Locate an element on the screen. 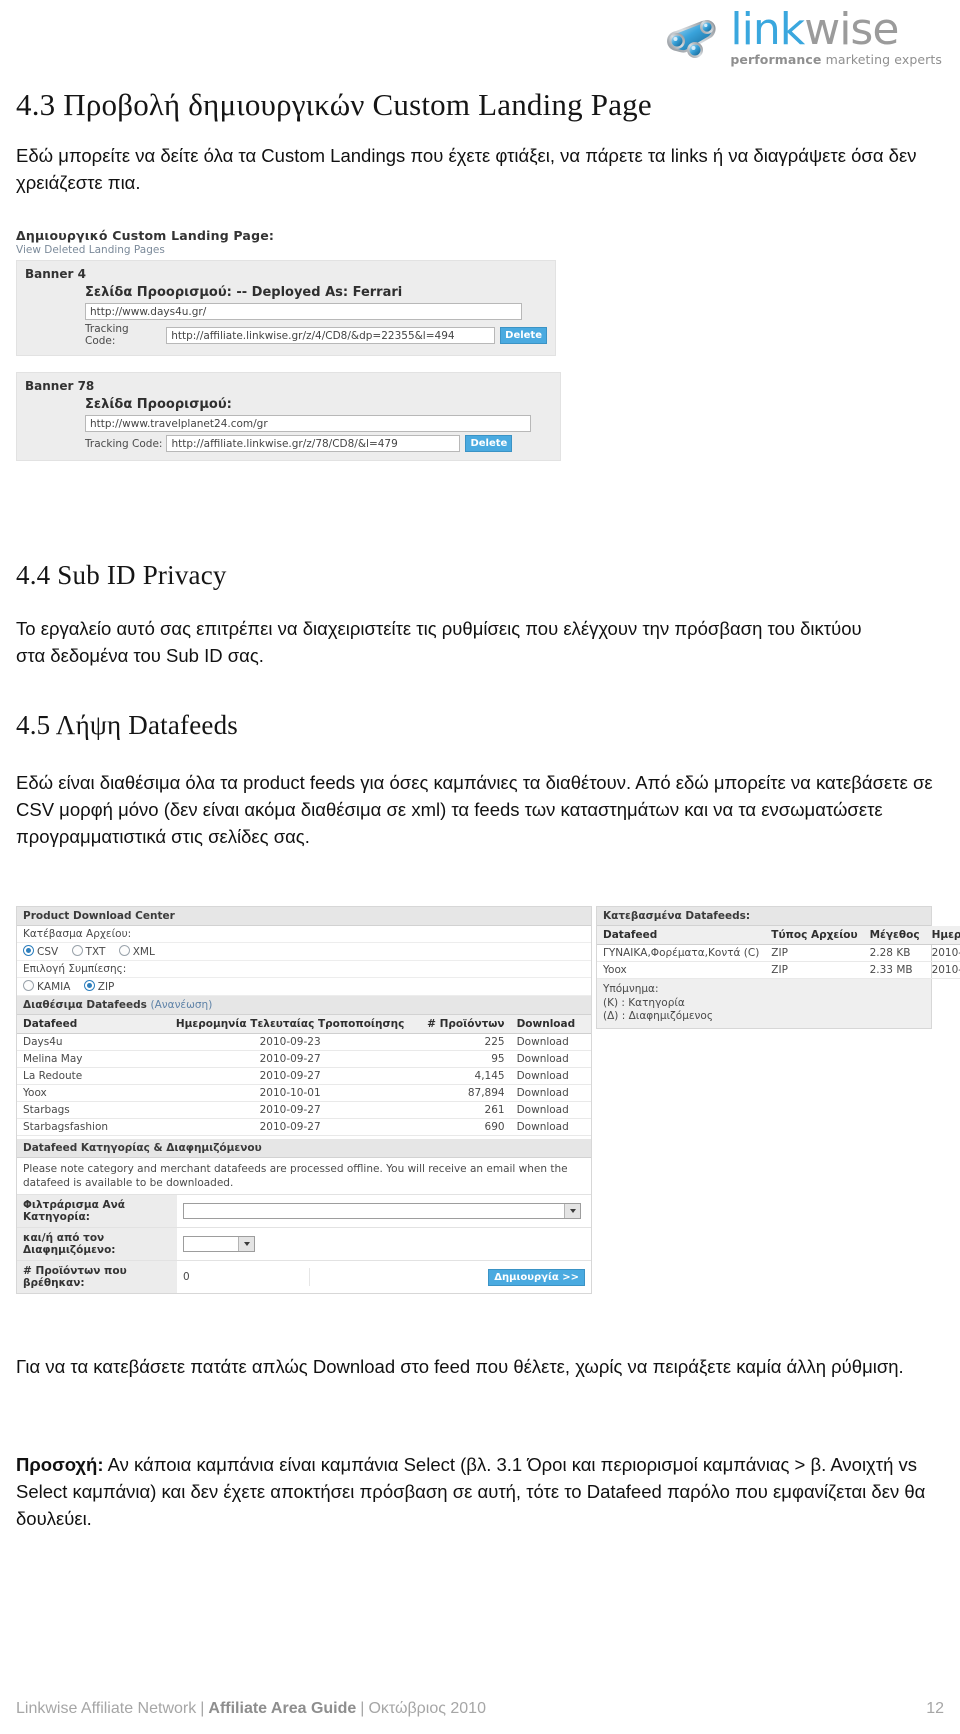  radio-label-zip: ZIP is located at coordinates (106, 987).